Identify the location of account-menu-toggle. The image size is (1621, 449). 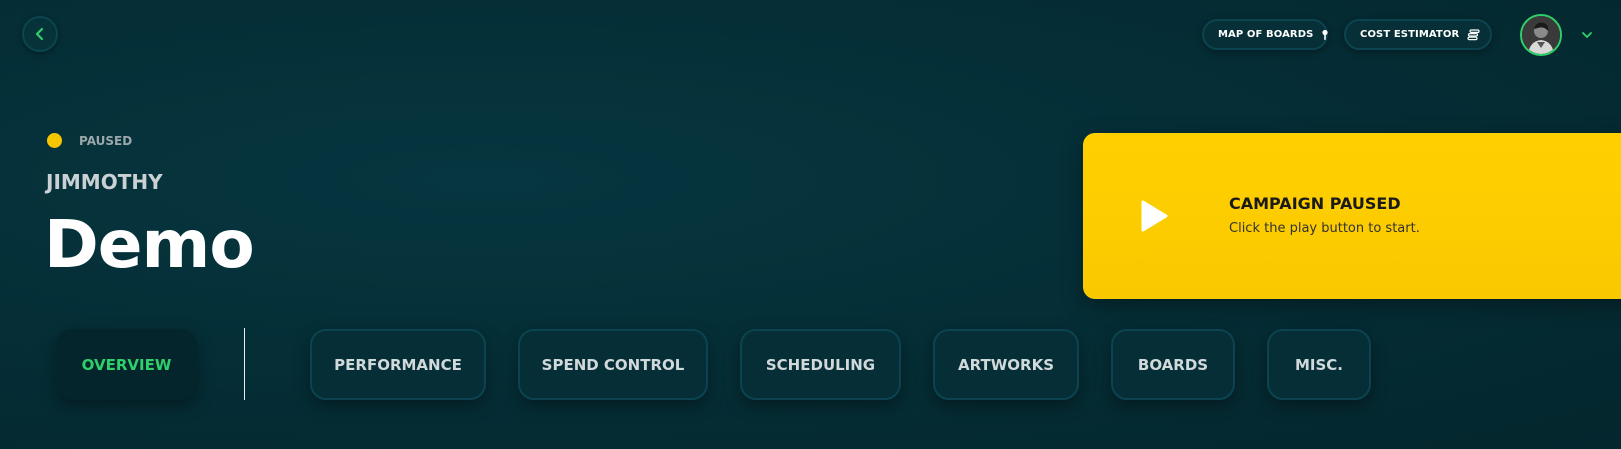
(1587, 35).